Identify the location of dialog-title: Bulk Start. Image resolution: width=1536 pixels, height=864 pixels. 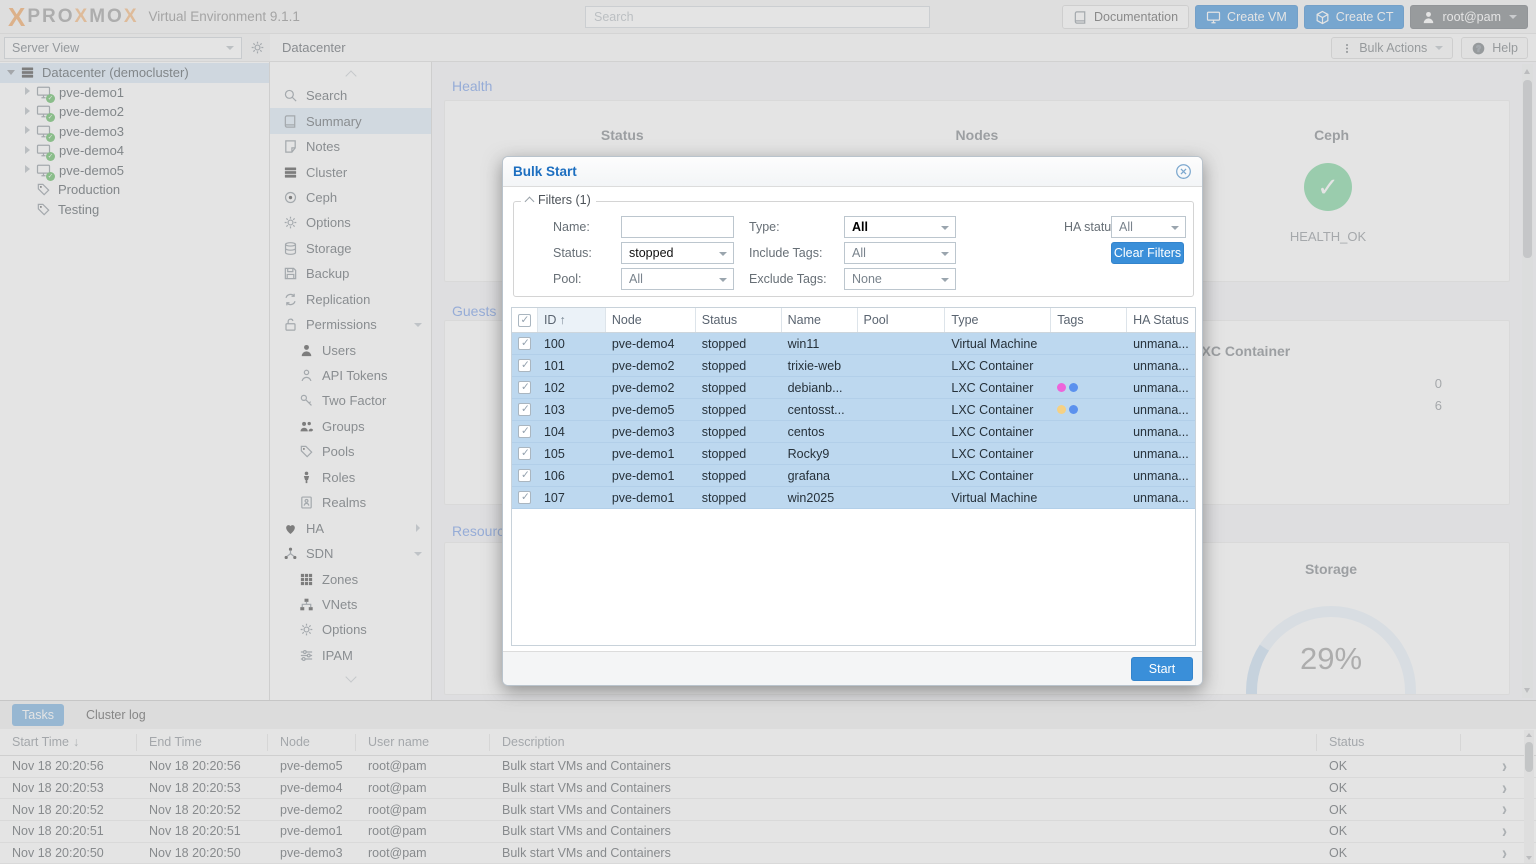
(545, 171).